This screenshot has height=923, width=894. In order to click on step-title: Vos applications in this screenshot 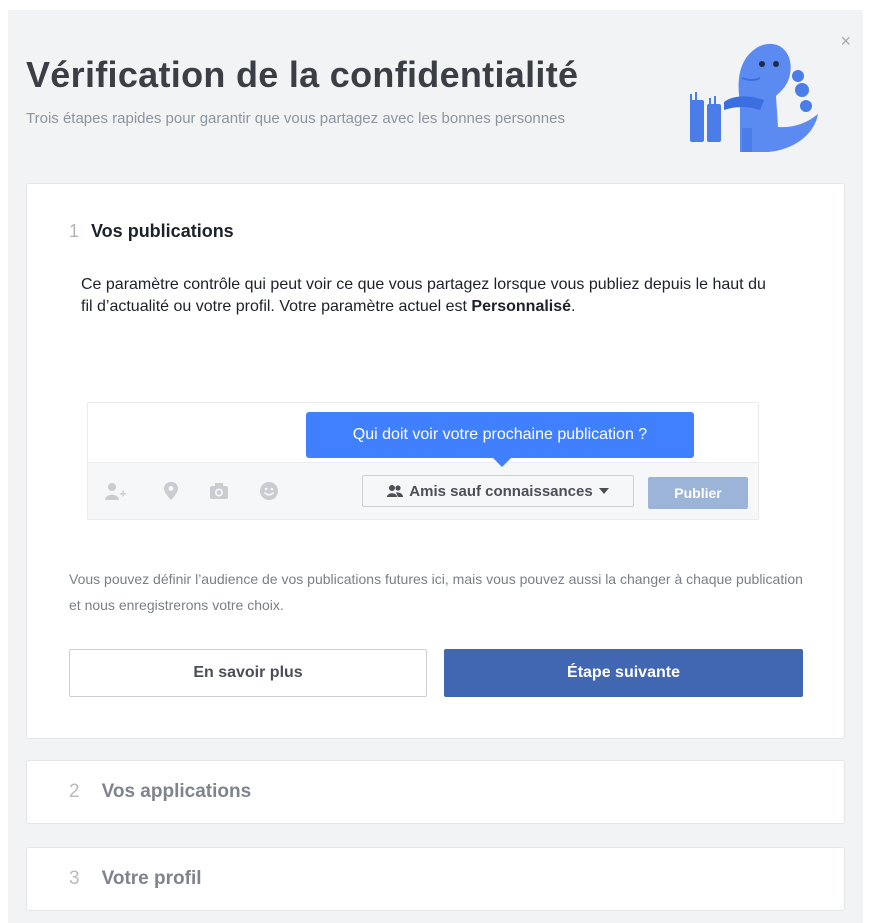, I will do `click(176, 791)`.